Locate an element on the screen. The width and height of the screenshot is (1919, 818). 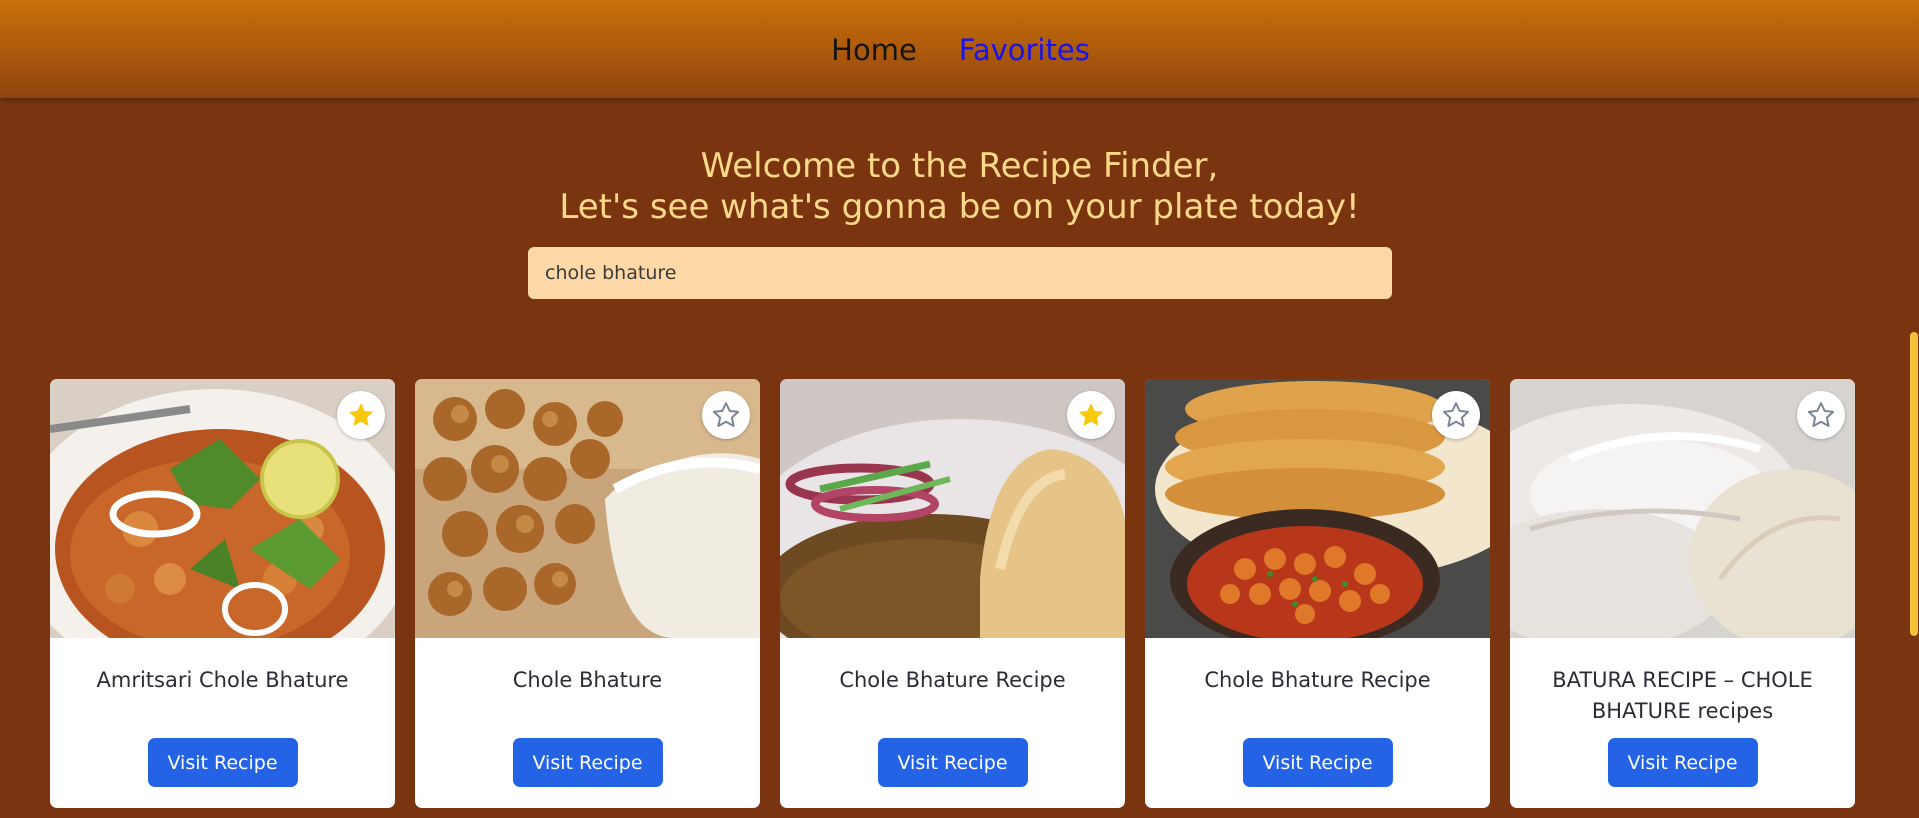
top-navbar: Home Favorites is located at coordinates (959, 49).